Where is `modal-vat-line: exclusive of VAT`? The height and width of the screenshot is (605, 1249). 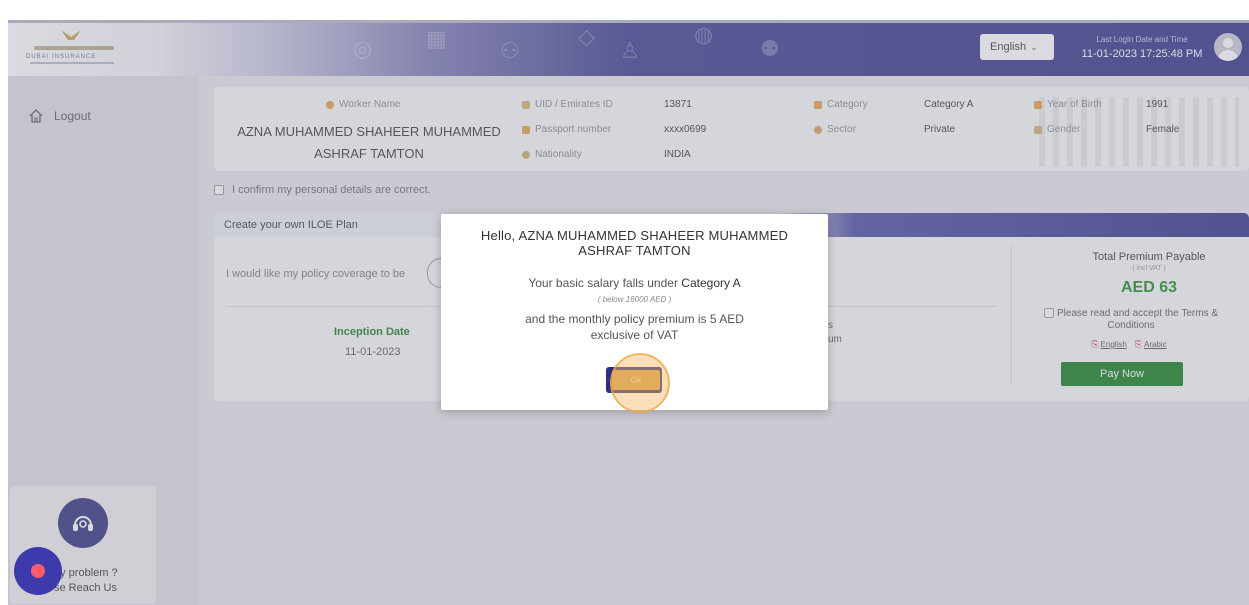 modal-vat-line: exclusive of VAT is located at coordinates (634, 335).